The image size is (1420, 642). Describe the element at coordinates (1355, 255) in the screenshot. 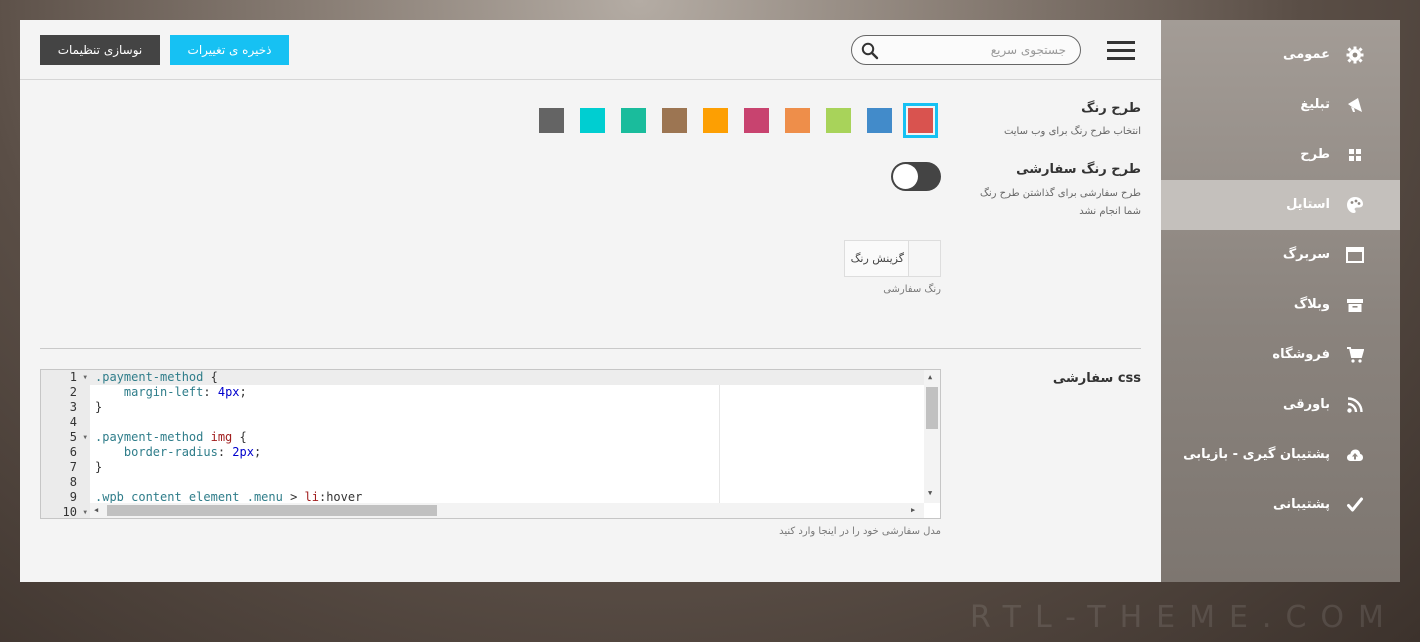

I see `browser-window-icon` at that location.